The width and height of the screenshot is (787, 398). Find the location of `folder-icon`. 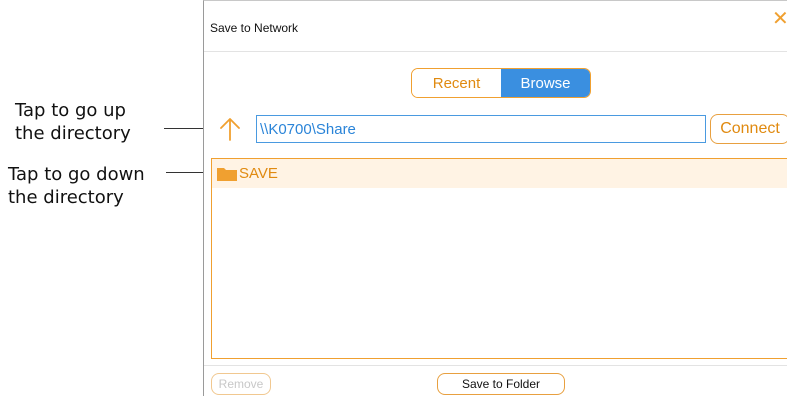

folder-icon is located at coordinates (227, 174).